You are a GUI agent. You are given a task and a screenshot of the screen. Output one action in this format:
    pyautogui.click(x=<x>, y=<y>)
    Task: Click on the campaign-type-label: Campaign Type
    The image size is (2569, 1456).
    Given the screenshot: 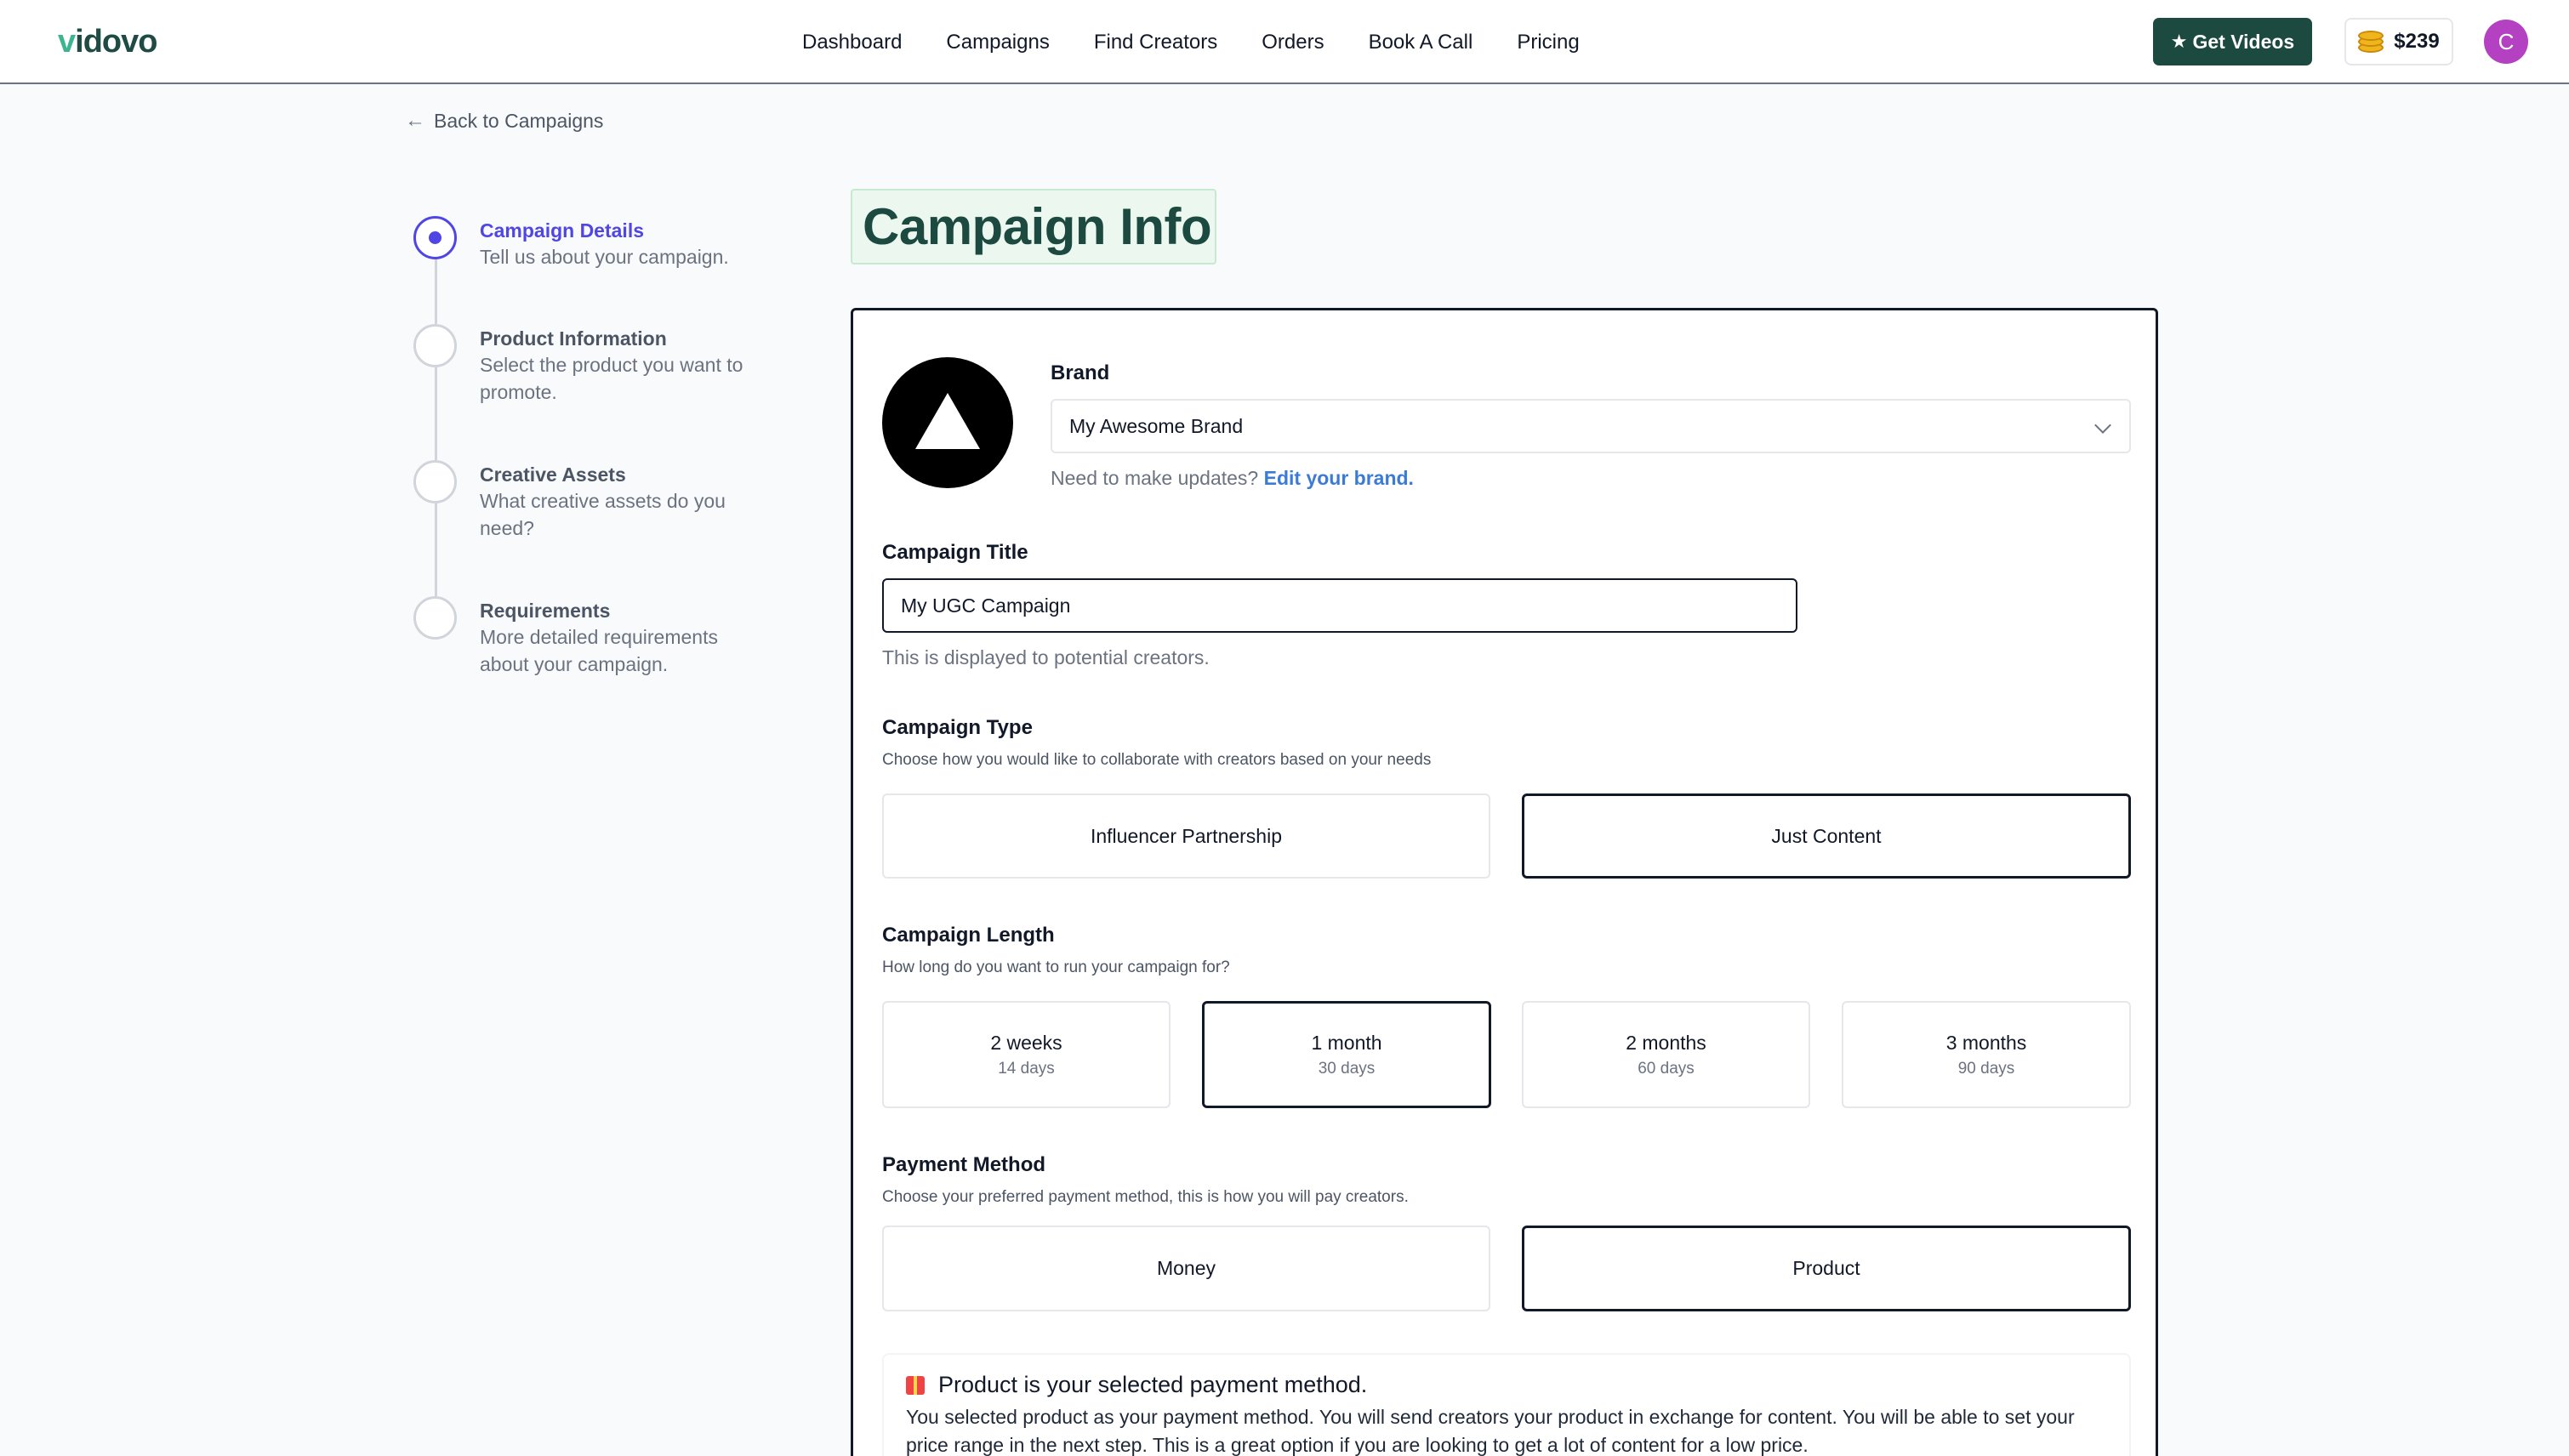 What is the action you would take?
    pyautogui.click(x=957, y=727)
    